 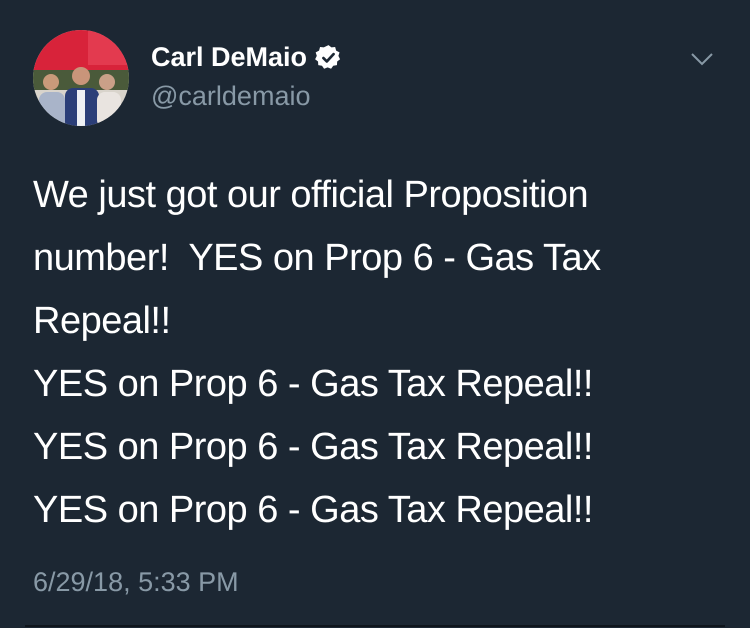 I want to click on tweet-timestamp: 6/29/18, 5:33 PM, so click(x=136, y=582).